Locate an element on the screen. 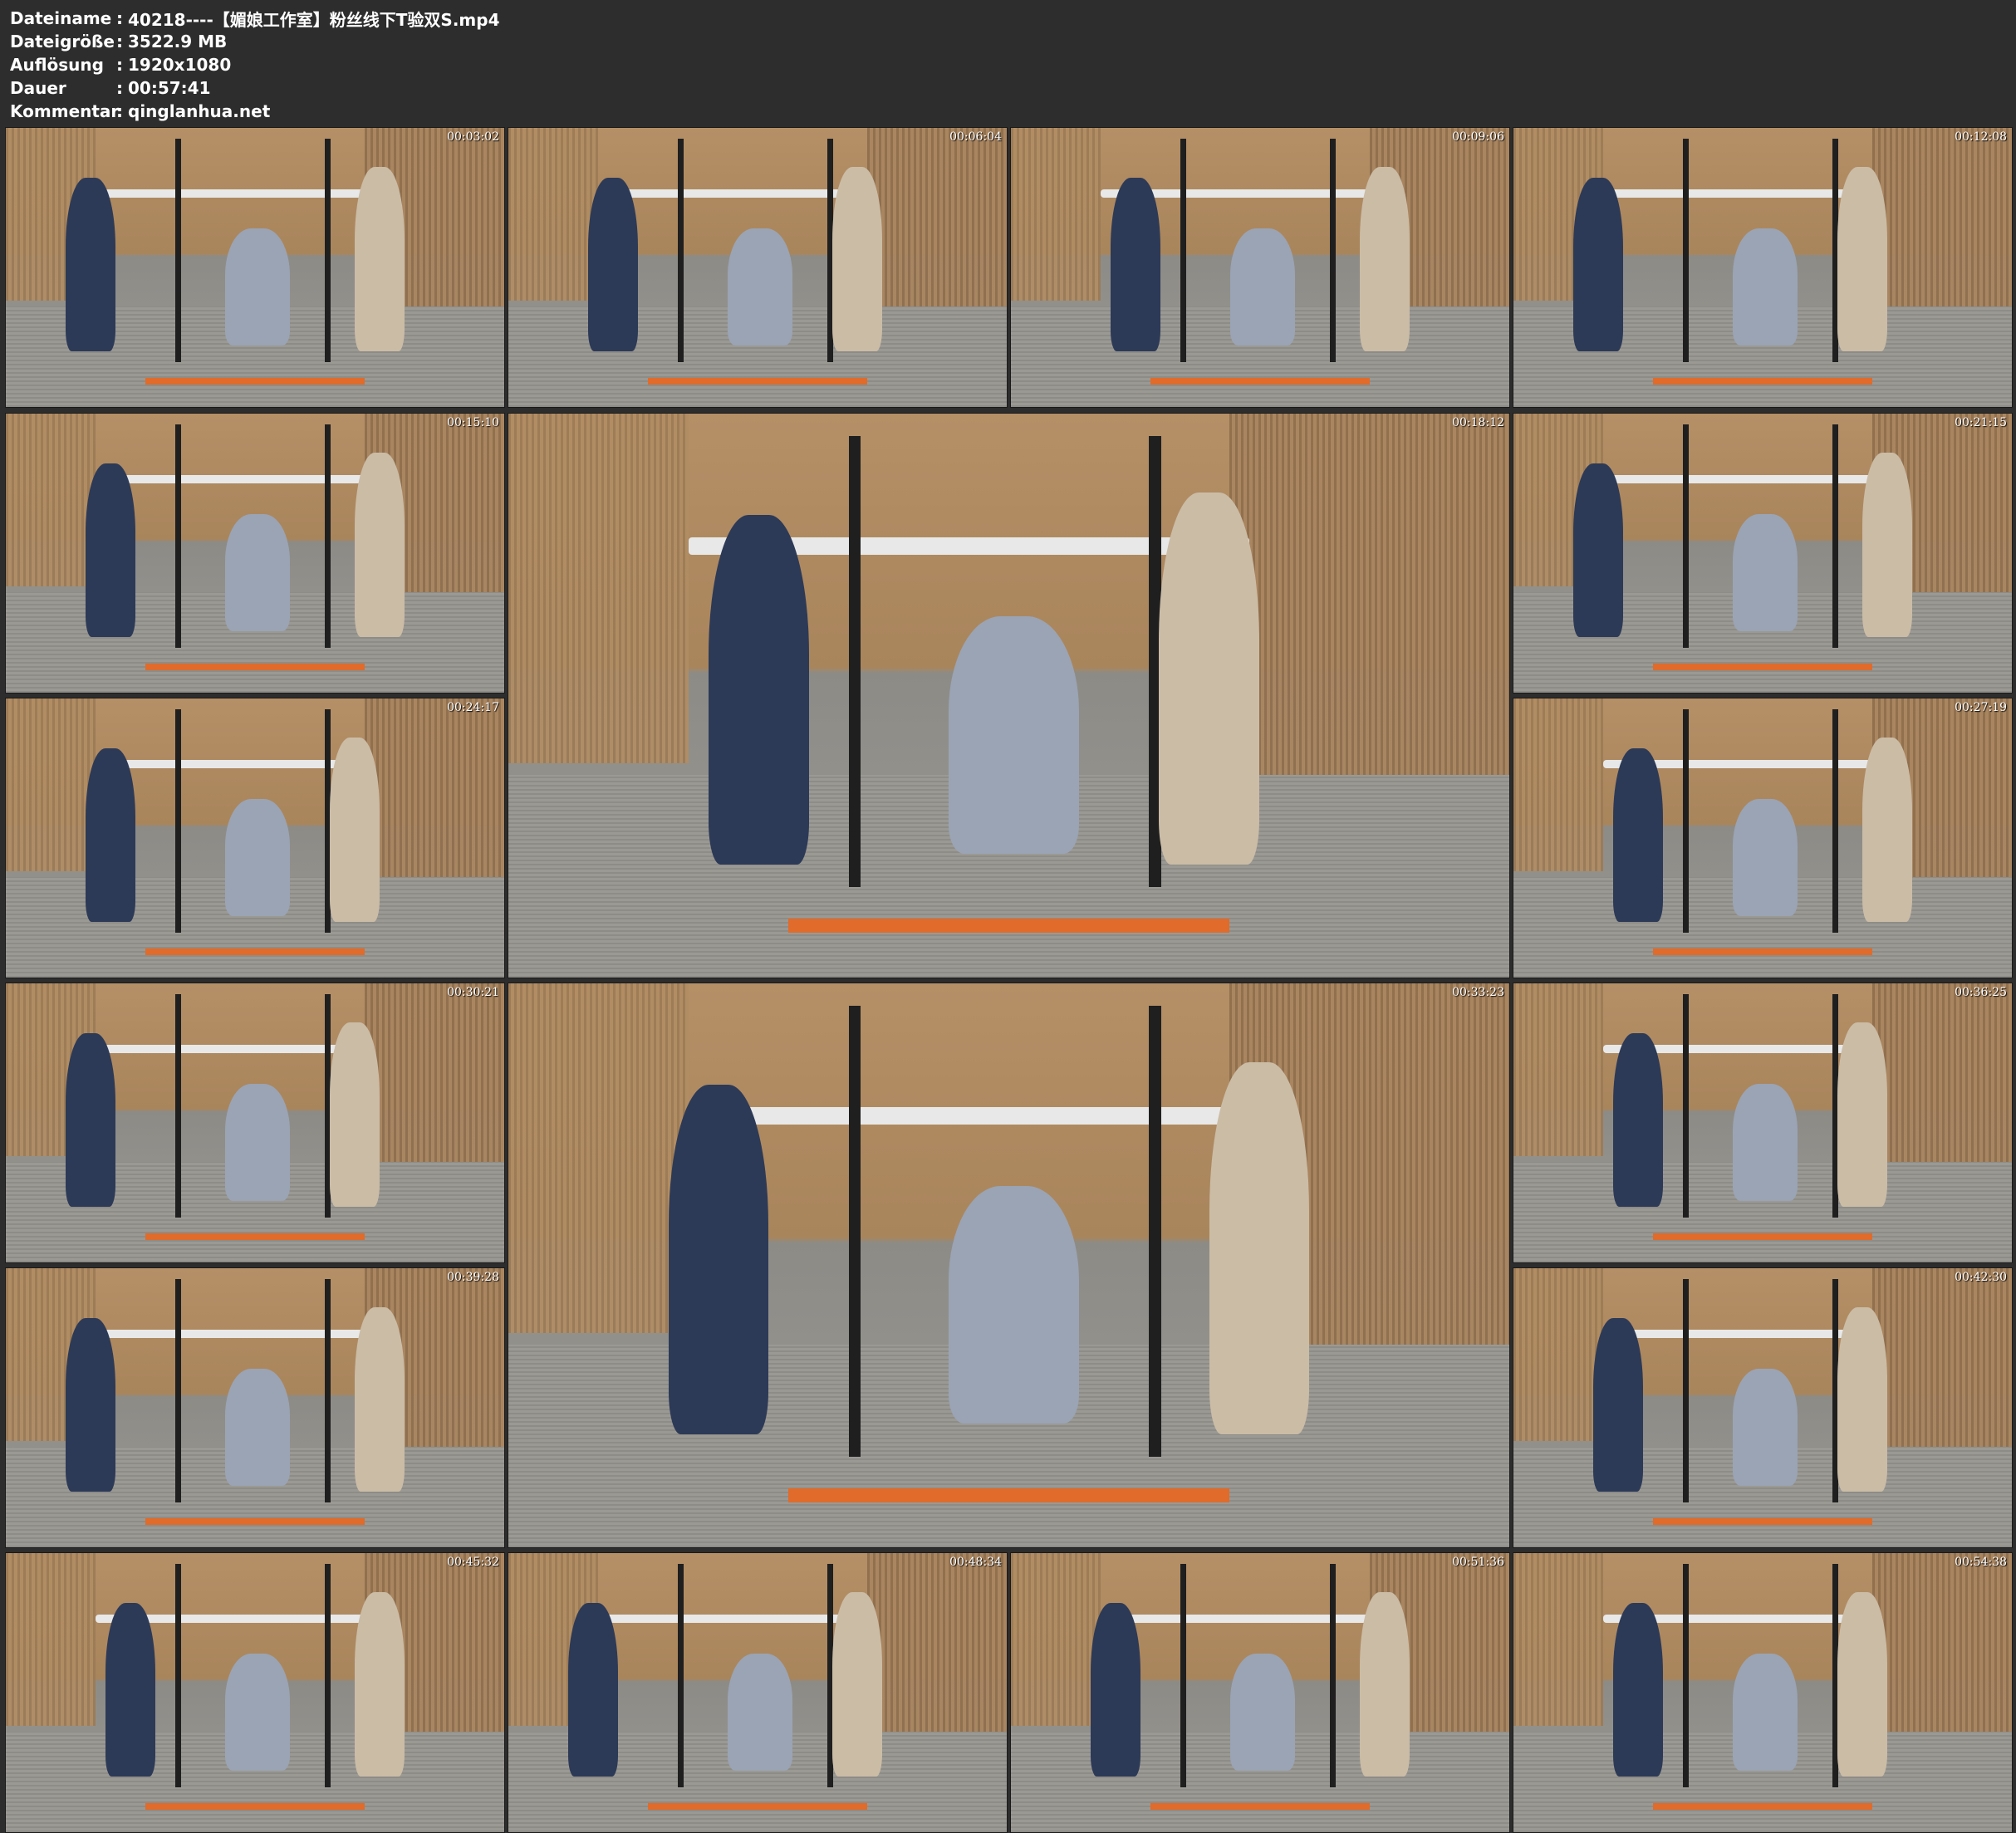 The image size is (2016, 1833). video-thumbnail: 00:30:21 is located at coordinates (255, 1123).